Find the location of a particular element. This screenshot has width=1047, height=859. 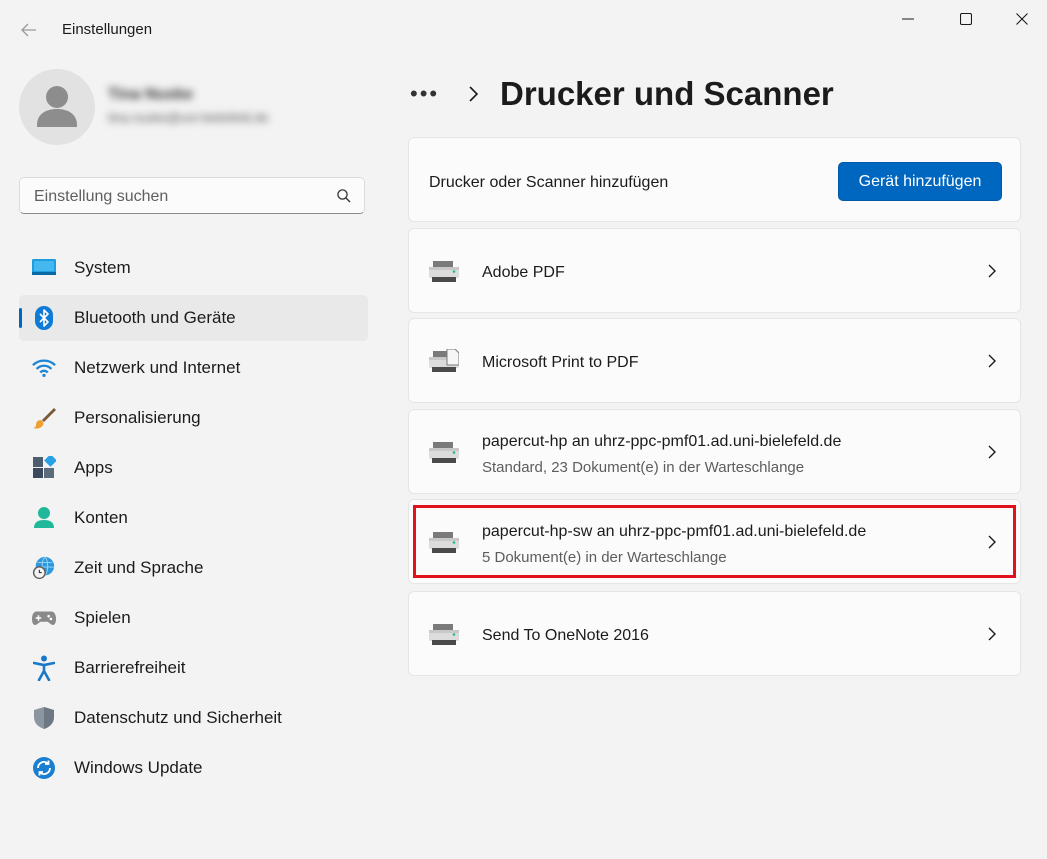

printer-item-send-to-onenote: Send To OneNote 2016 is located at coordinates (714, 633).